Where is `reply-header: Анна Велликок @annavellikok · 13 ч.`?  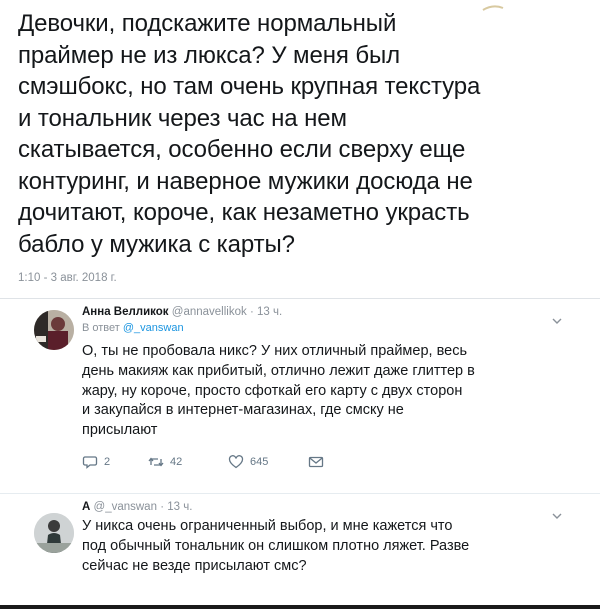
reply-header: Анна Велликок @annavellikok · 13 ч. is located at coordinates (323, 312).